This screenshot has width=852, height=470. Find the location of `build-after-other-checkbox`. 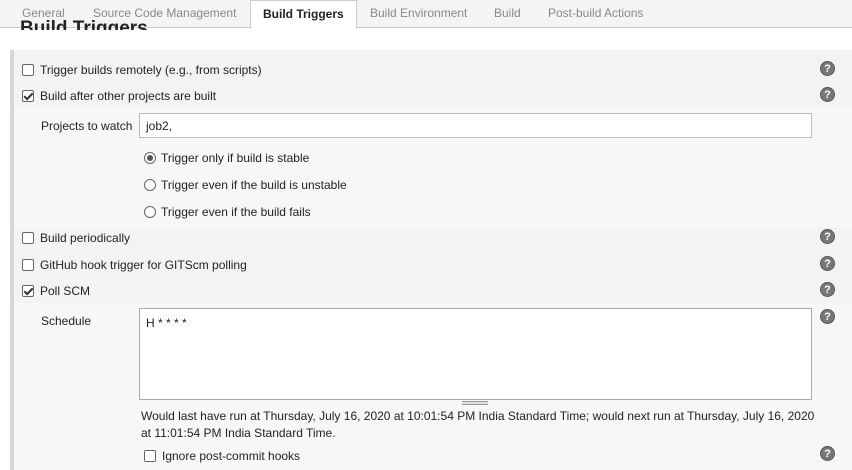

build-after-other-checkbox is located at coordinates (28, 96).